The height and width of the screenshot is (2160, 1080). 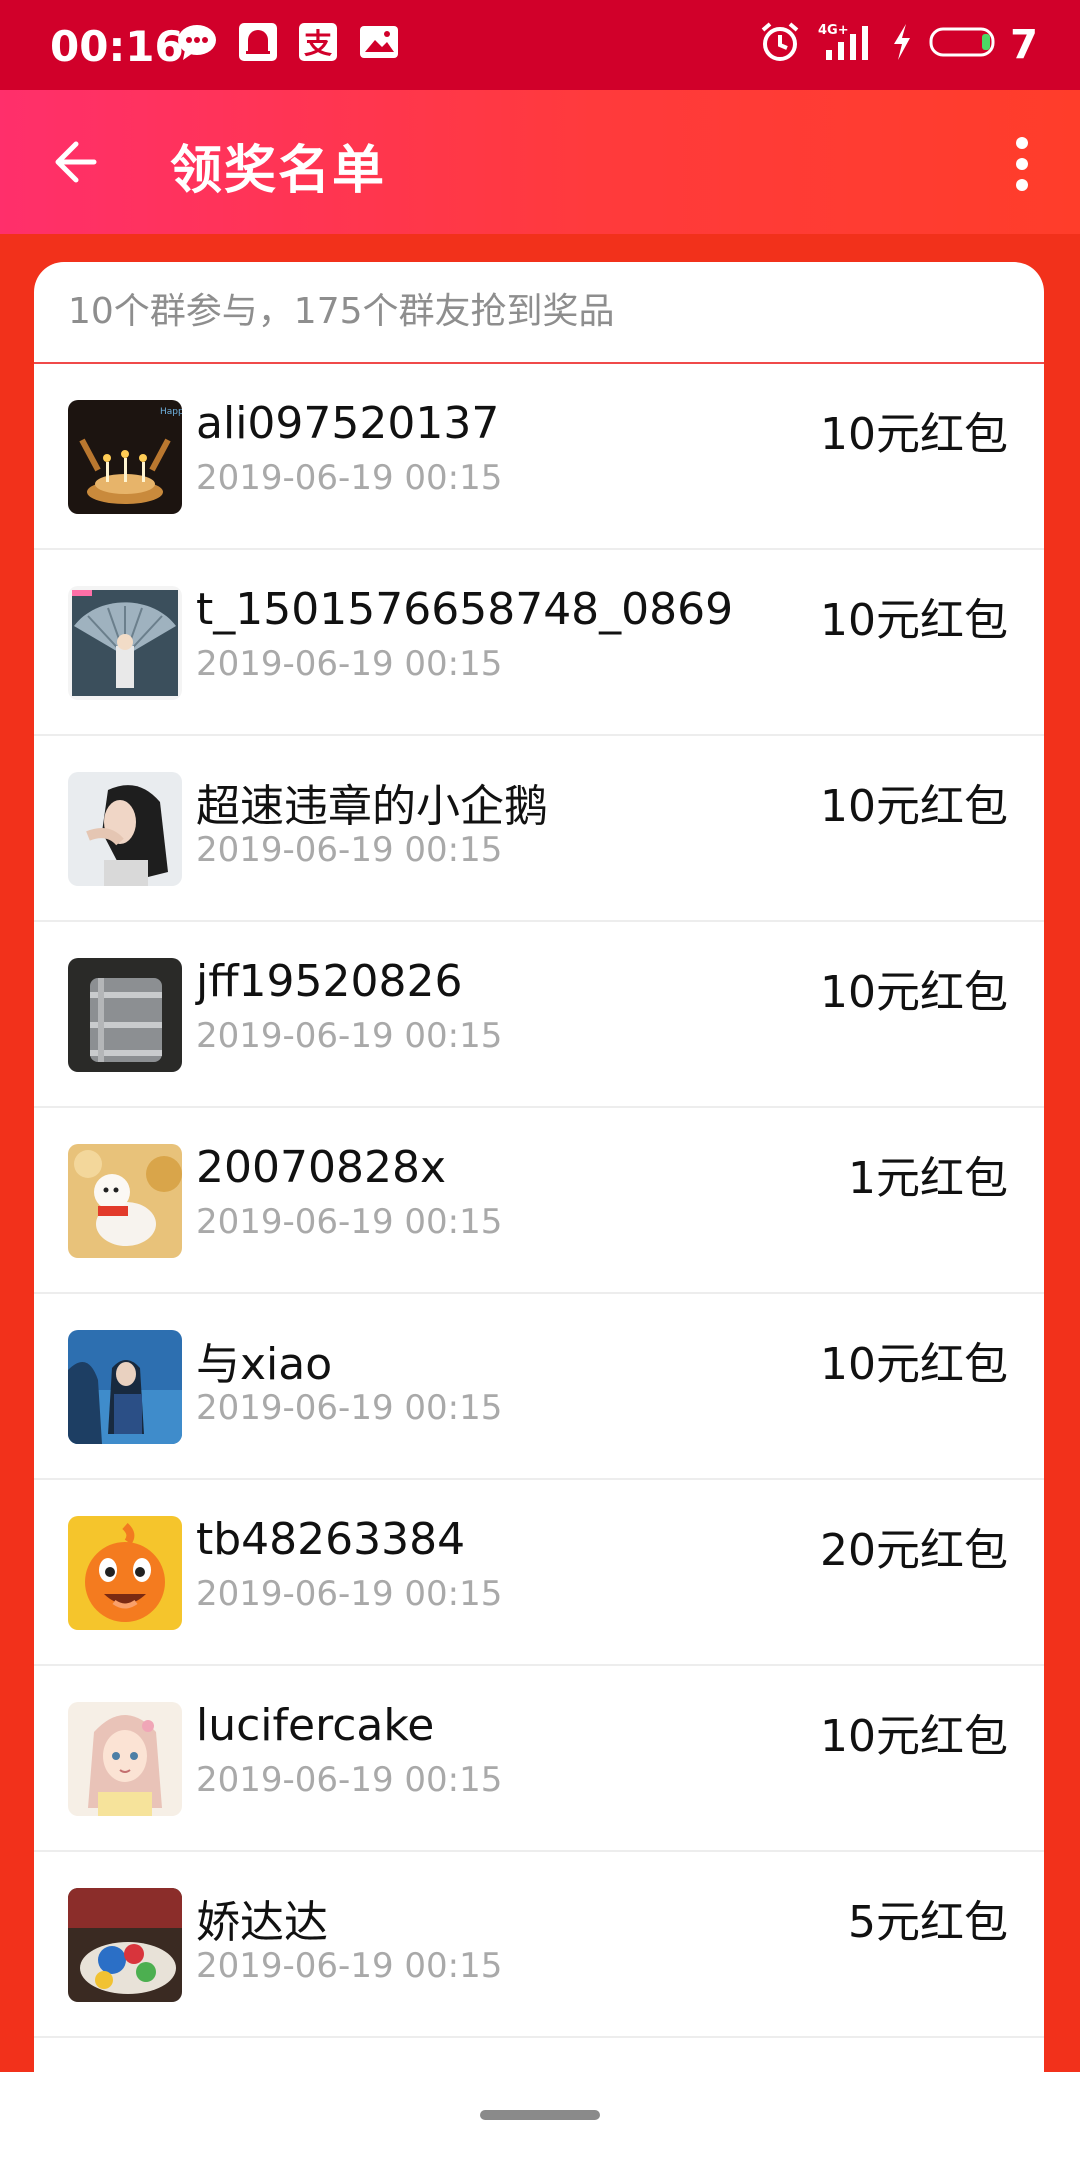 I want to click on svg-text: 支, so click(x=318, y=43).